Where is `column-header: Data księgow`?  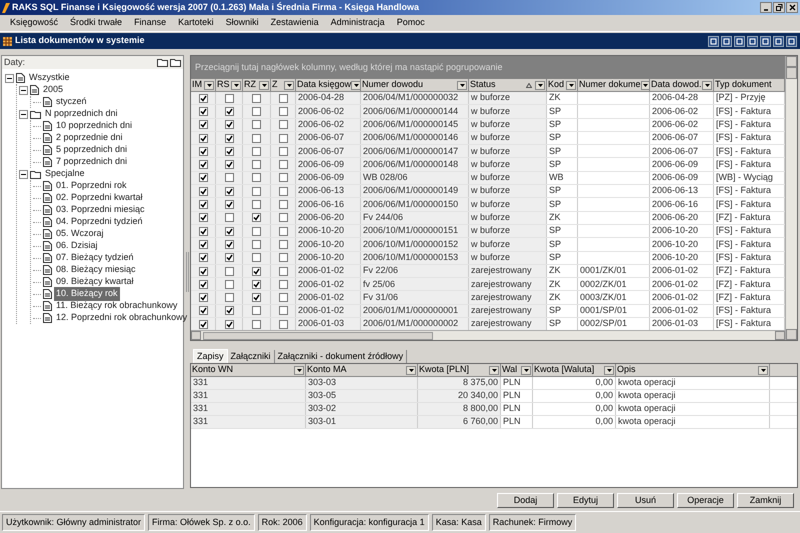 column-header: Data księgow is located at coordinates (328, 85).